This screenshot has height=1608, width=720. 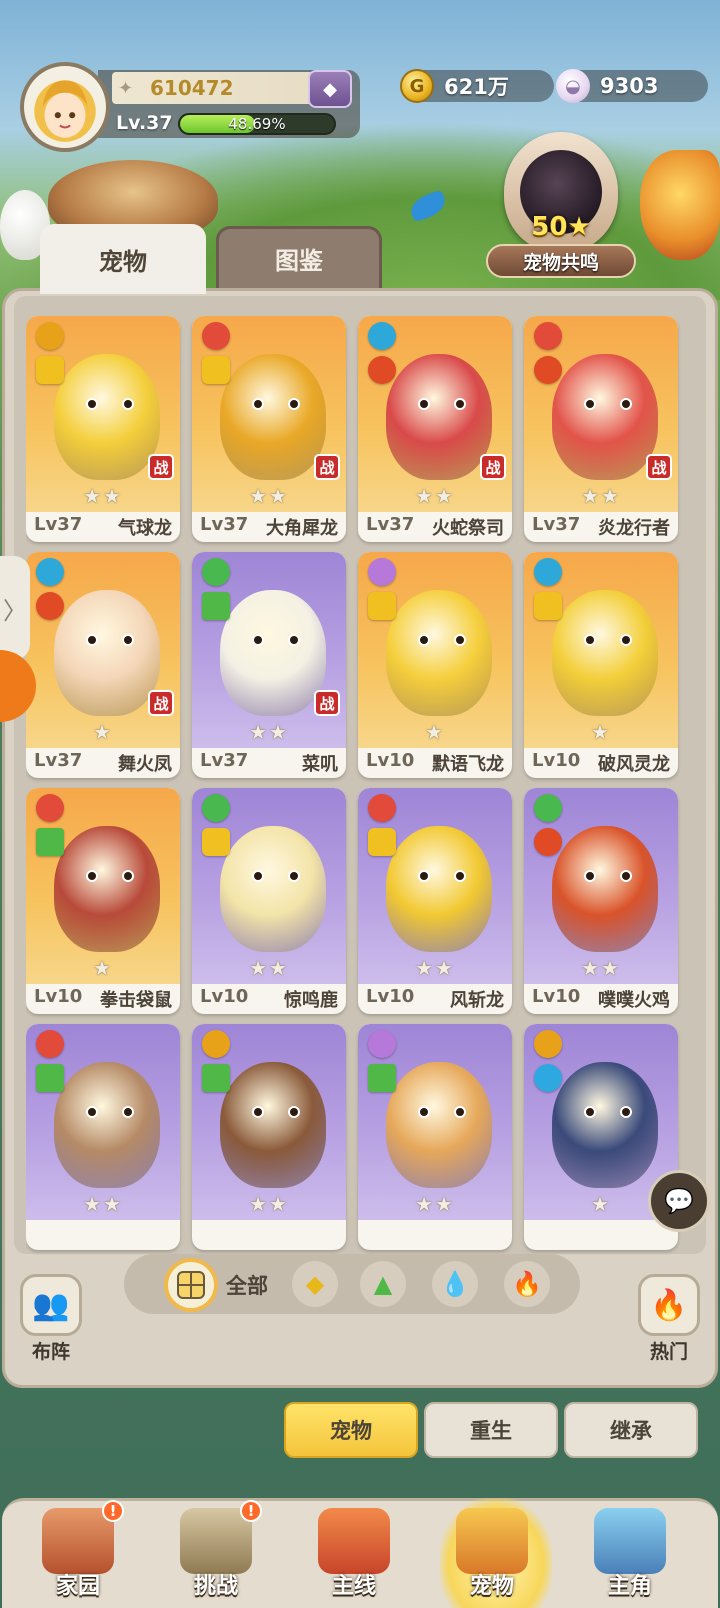 What do you see at coordinates (630, 1554) in the screenshot?
I see `nav-hero: 主角` at bounding box center [630, 1554].